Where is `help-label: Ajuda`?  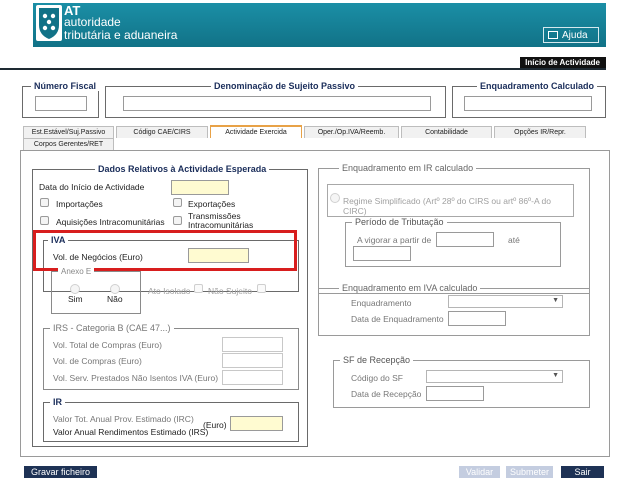
help-label: Ajuda is located at coordinates (575, 35).